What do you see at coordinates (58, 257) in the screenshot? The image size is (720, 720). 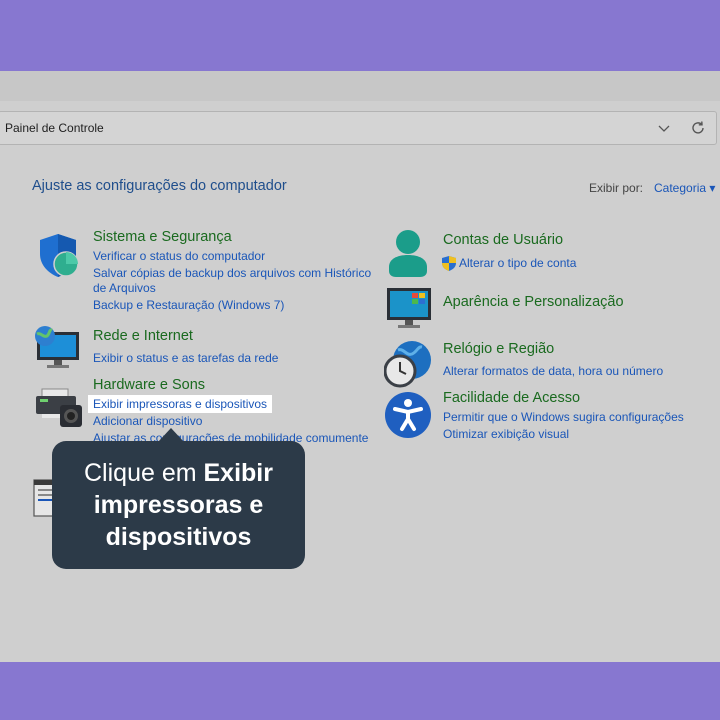 I see `shield-icon` at bounding box center [58, 257].